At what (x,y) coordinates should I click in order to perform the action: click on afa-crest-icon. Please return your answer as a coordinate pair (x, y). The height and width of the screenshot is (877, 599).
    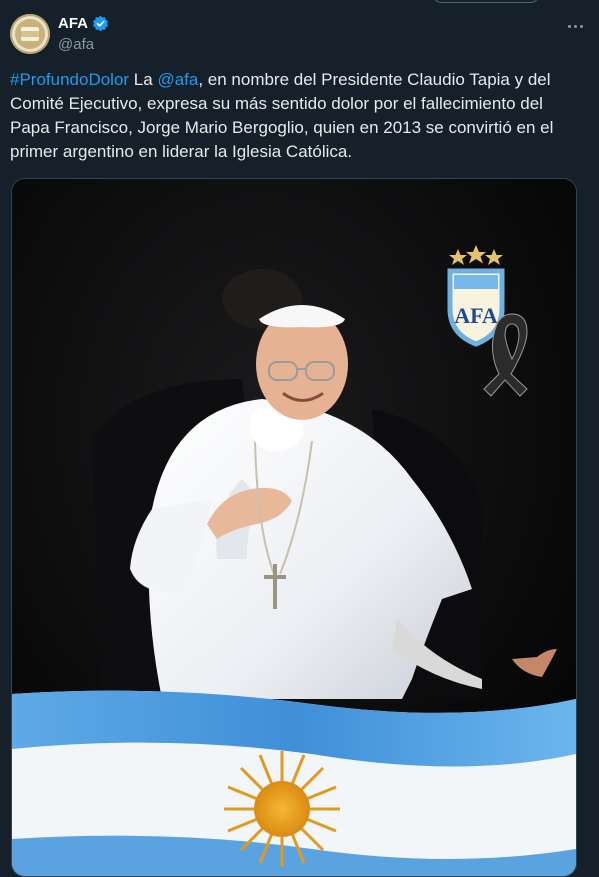
    Looking at the image, I should click on (30, 34).